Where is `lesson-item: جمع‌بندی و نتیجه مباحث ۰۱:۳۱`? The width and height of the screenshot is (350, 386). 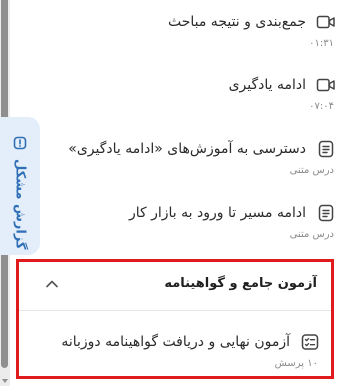
lesson-item: جمع‌بندی و نتیجه مباحث ۰۱:۳۱ is located at coordinates (252, 30).